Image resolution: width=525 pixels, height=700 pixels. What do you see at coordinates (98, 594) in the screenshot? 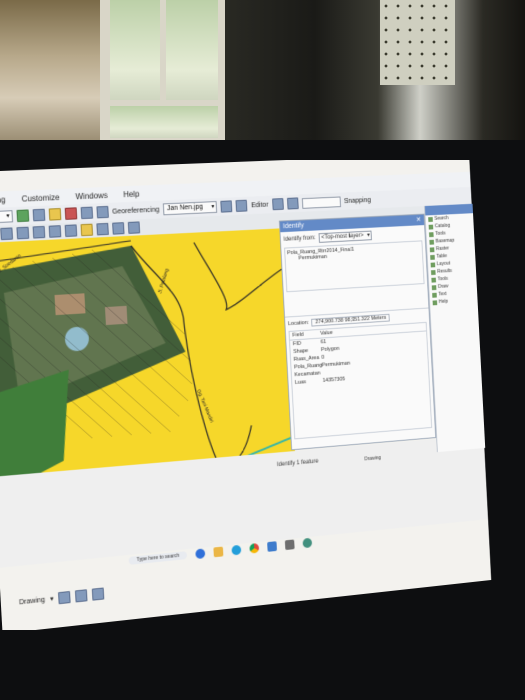
I see `text-tool-icon` at bounding box center [98, 594].